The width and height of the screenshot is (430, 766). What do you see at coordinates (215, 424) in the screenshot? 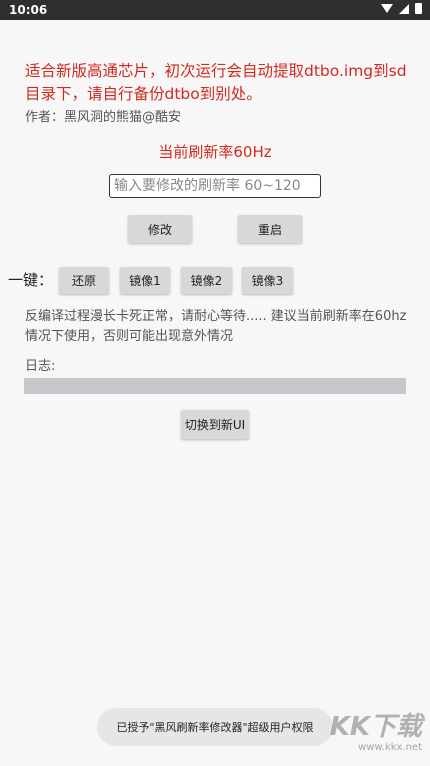
I see `switch-ui-button: 切换到新UI` at bounding box center [215, 424].